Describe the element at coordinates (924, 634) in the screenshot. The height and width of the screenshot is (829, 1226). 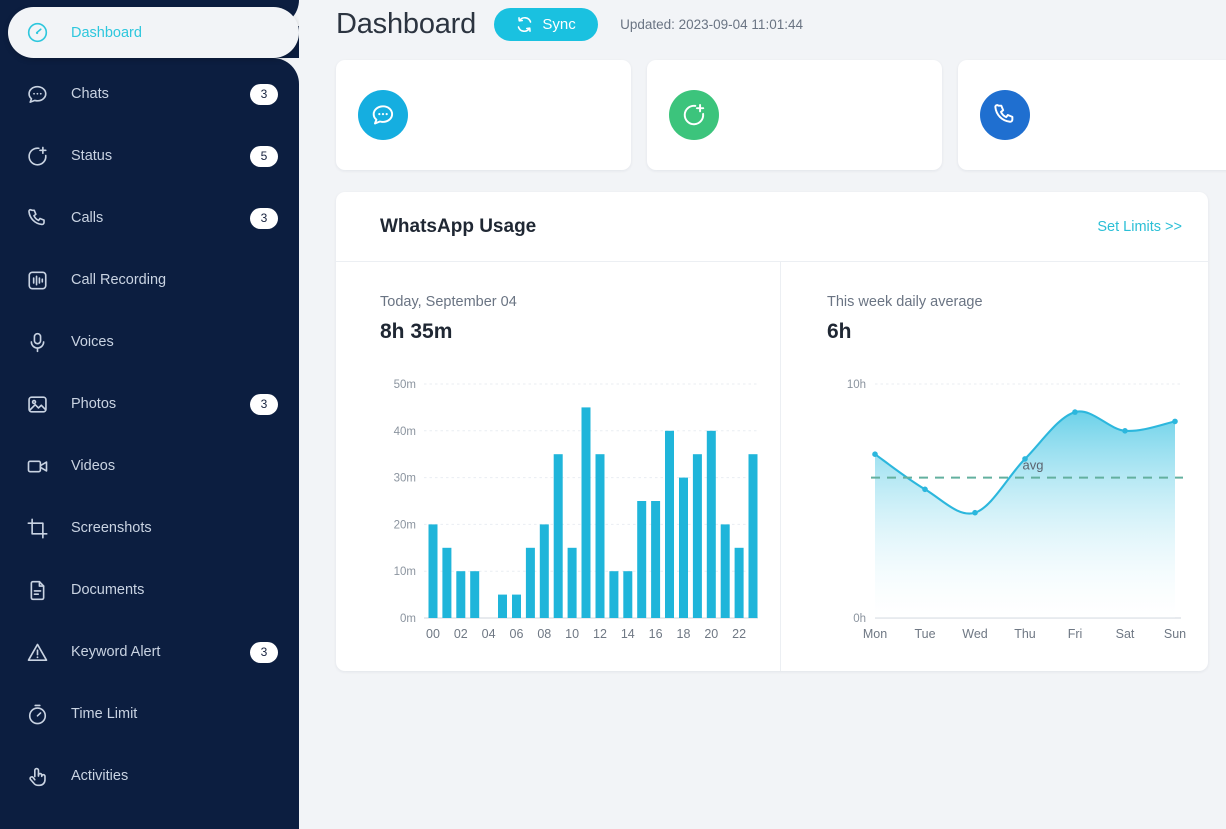
I see `svg-text: Tue` at that location.